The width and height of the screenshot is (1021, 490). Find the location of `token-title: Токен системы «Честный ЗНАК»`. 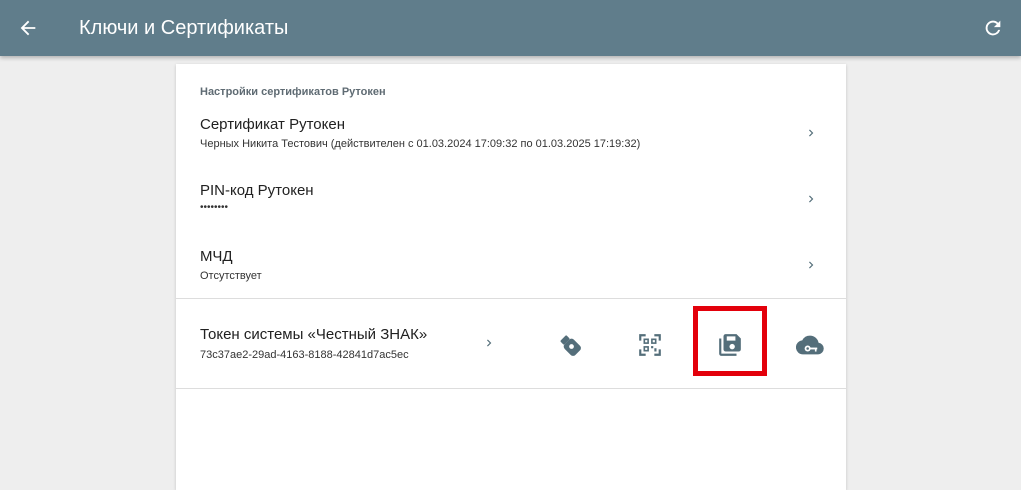

token-title: Токен системы «Честный ЗНАК» is located at coordinates (314, 334).